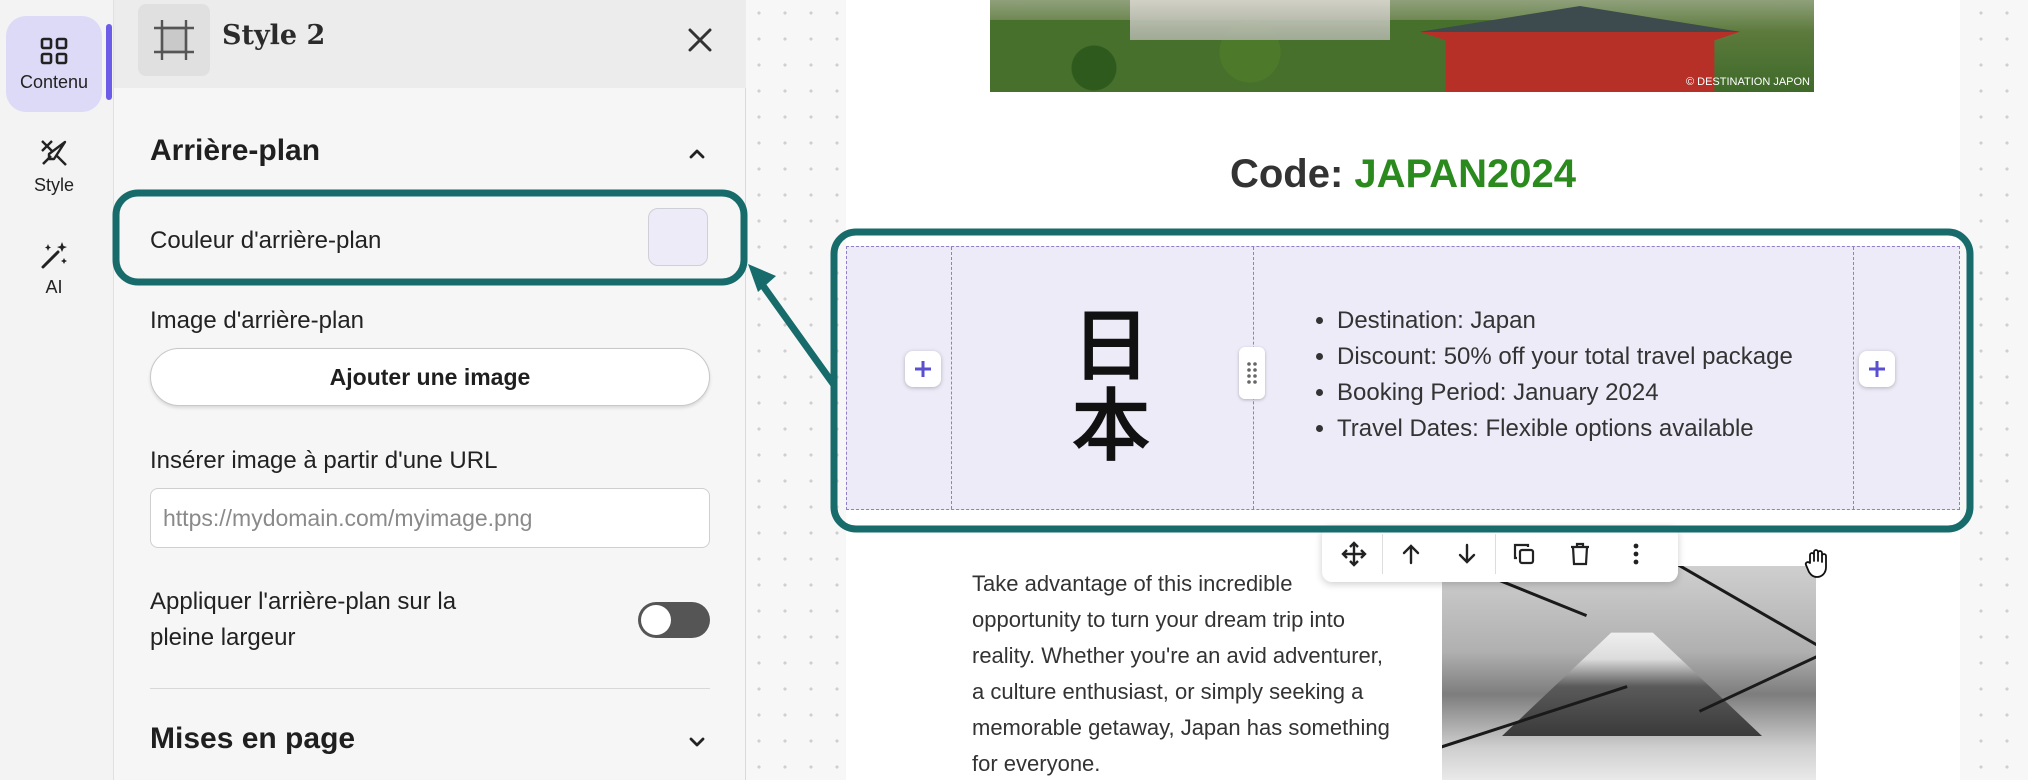 The image size is (2028, 780). Describe the element at coordinates (1292, 174) in the screenshot. I see `code-prefix: Code:` at that location.